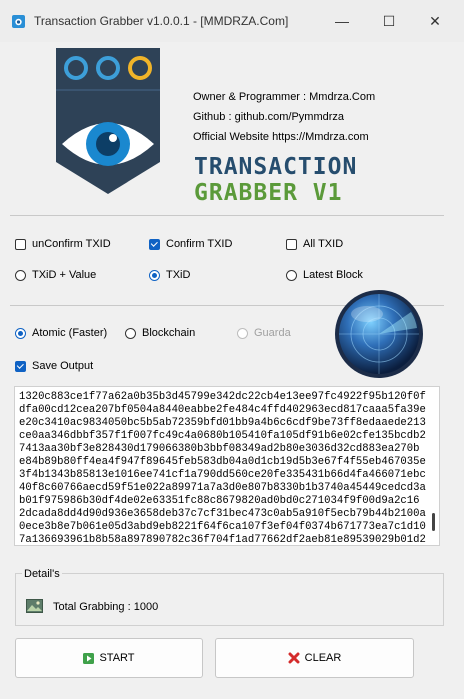  What do you see at coordinates (389, 21) in the screenshot?
I see `maximize-button: ☐` at bounding box center [389, 21].